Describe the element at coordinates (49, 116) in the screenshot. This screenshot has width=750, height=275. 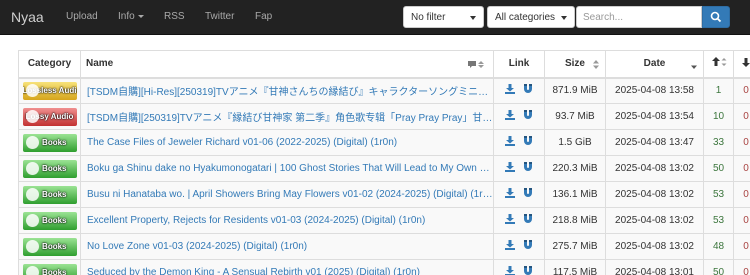
I see `category-badge: Lossy Audio` at that location.